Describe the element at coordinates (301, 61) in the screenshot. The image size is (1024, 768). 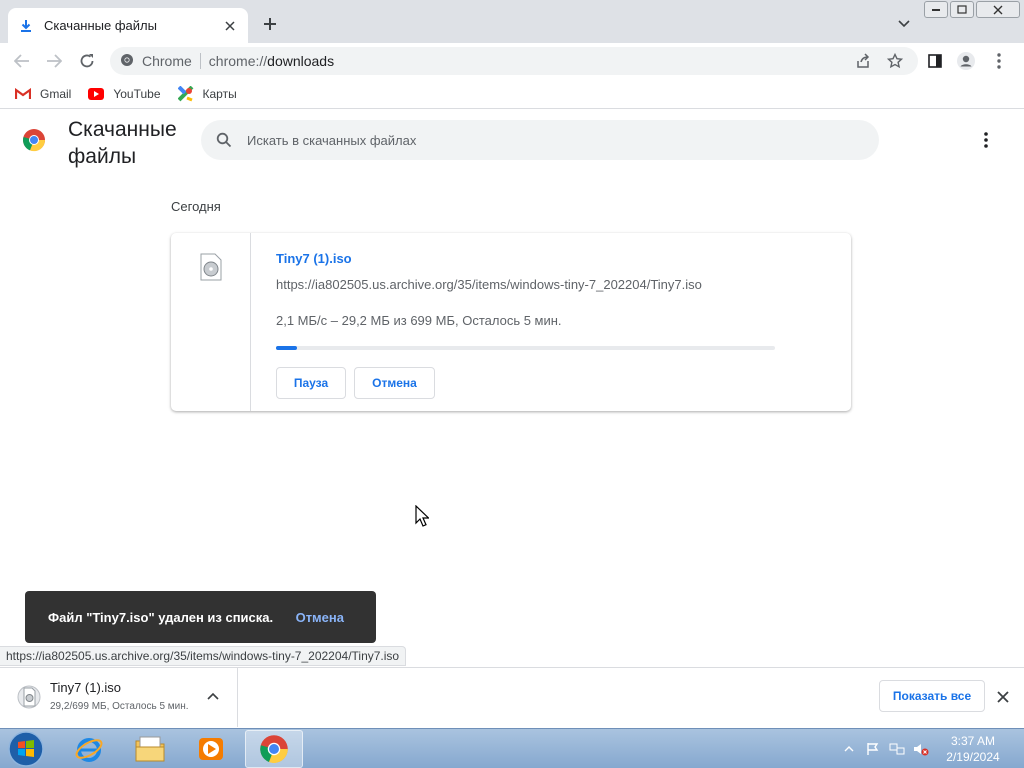
I see `url-main: downloads` at that location.